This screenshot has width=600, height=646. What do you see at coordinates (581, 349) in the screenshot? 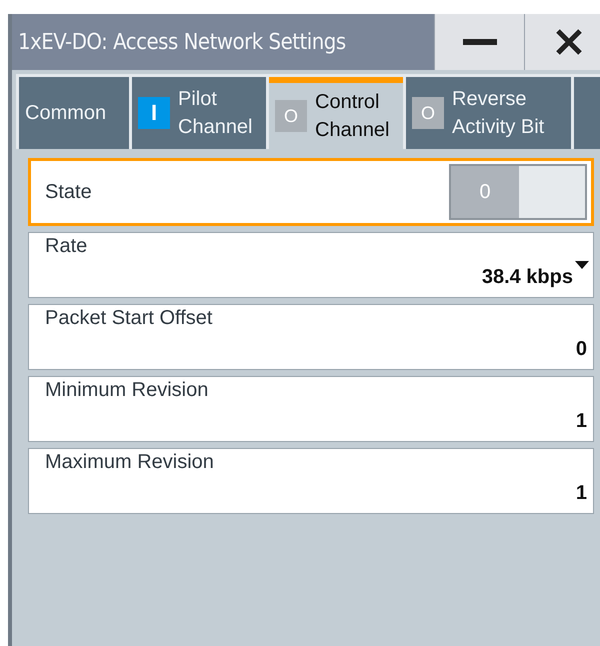
I see `setting-value: 0` at bounding box center [581, 349].